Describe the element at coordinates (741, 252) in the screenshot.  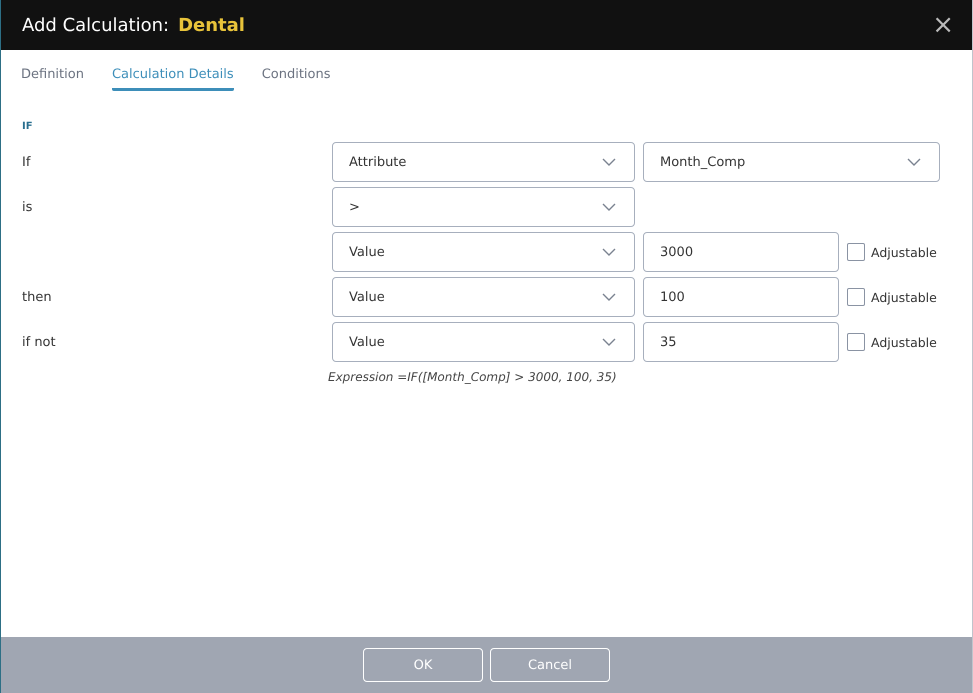
I see `value-field: 3000` at that location.